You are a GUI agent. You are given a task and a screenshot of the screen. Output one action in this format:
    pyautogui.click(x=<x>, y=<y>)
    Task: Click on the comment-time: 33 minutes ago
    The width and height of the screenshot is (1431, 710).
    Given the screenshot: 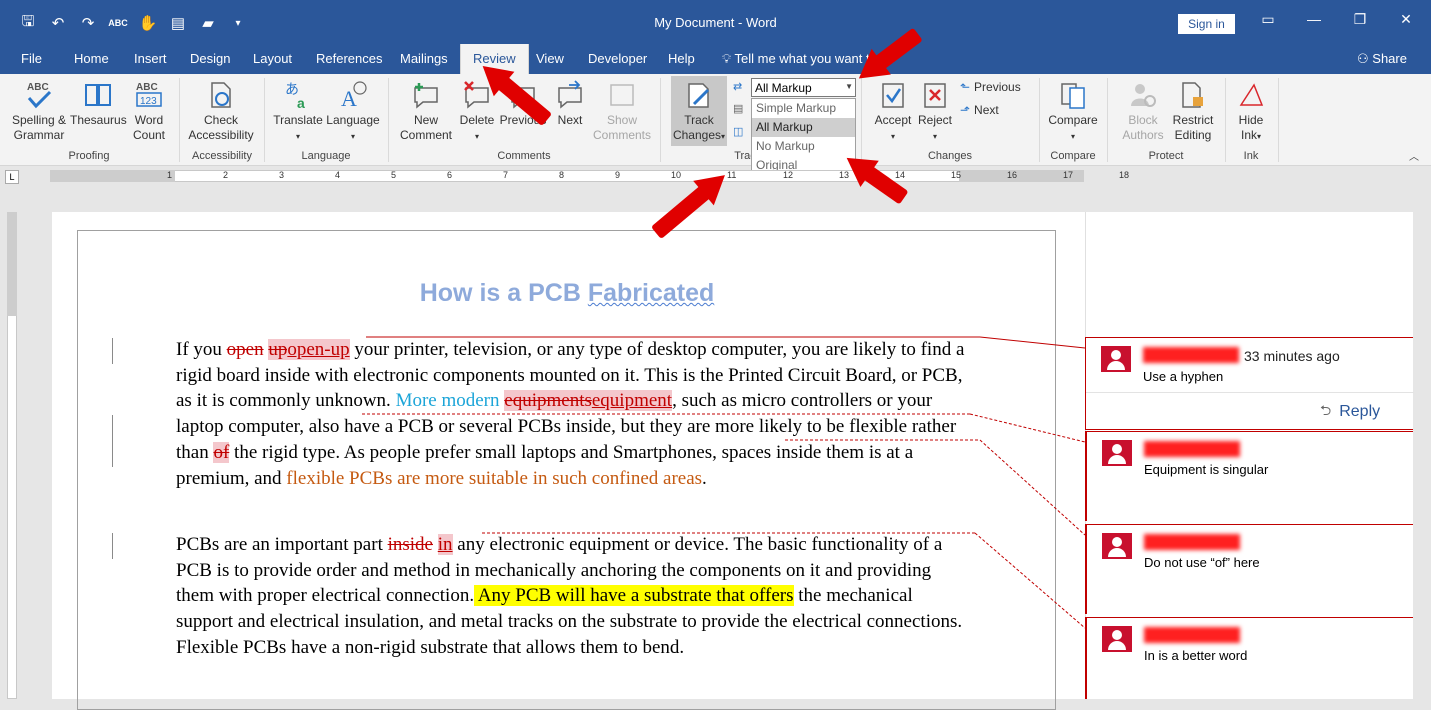 What is the action you would take?
    pyautogui.click(x=1292, y=356)
    